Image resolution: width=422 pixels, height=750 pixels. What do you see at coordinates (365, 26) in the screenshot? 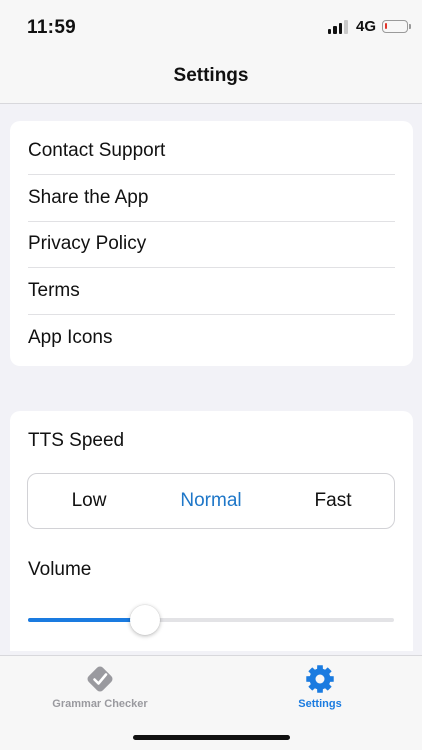
I see `network-type: 4G` at bounding box center [365, 26].